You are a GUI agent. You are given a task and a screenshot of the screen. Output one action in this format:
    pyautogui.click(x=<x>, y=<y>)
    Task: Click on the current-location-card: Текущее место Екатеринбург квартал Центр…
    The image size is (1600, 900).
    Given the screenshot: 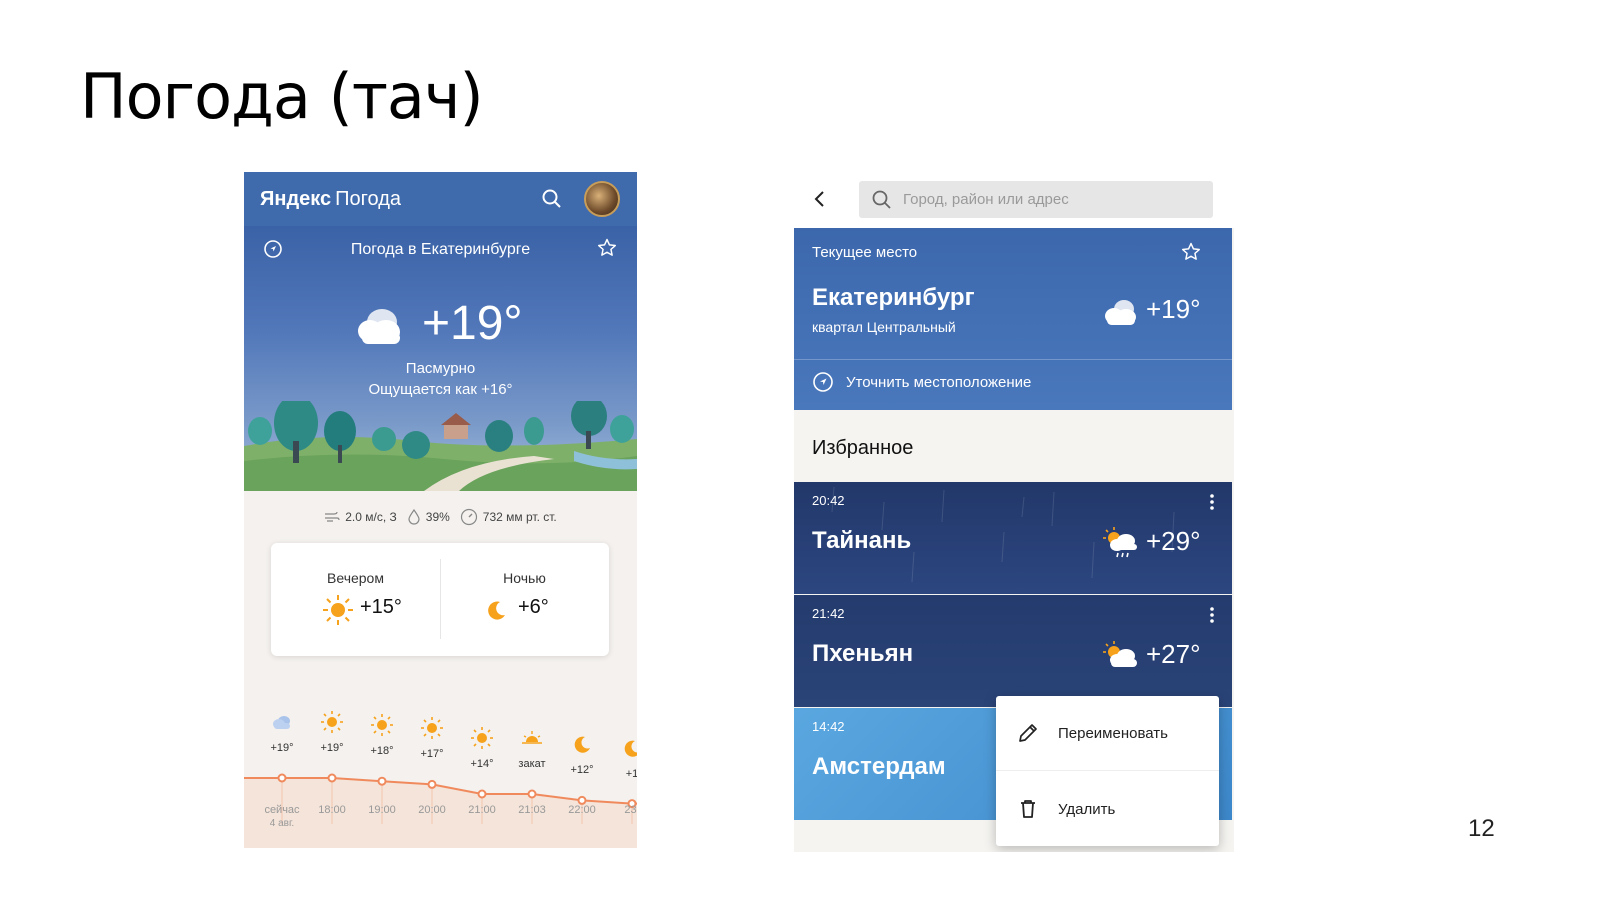 What is the action you would take?
    pyautogui.click(x=1013, y=319)
    